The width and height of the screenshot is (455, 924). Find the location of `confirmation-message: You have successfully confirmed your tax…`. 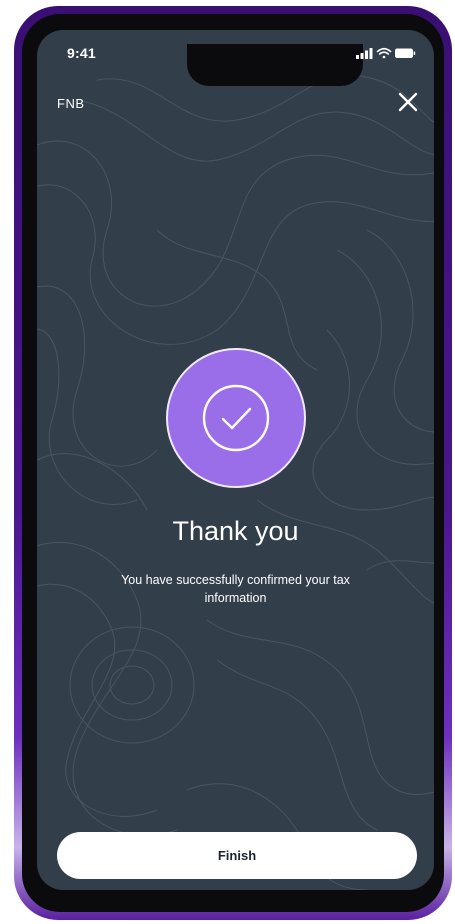

confirmation-message: You have successfully confirmed your tax… is located at coordinates (235, 589).